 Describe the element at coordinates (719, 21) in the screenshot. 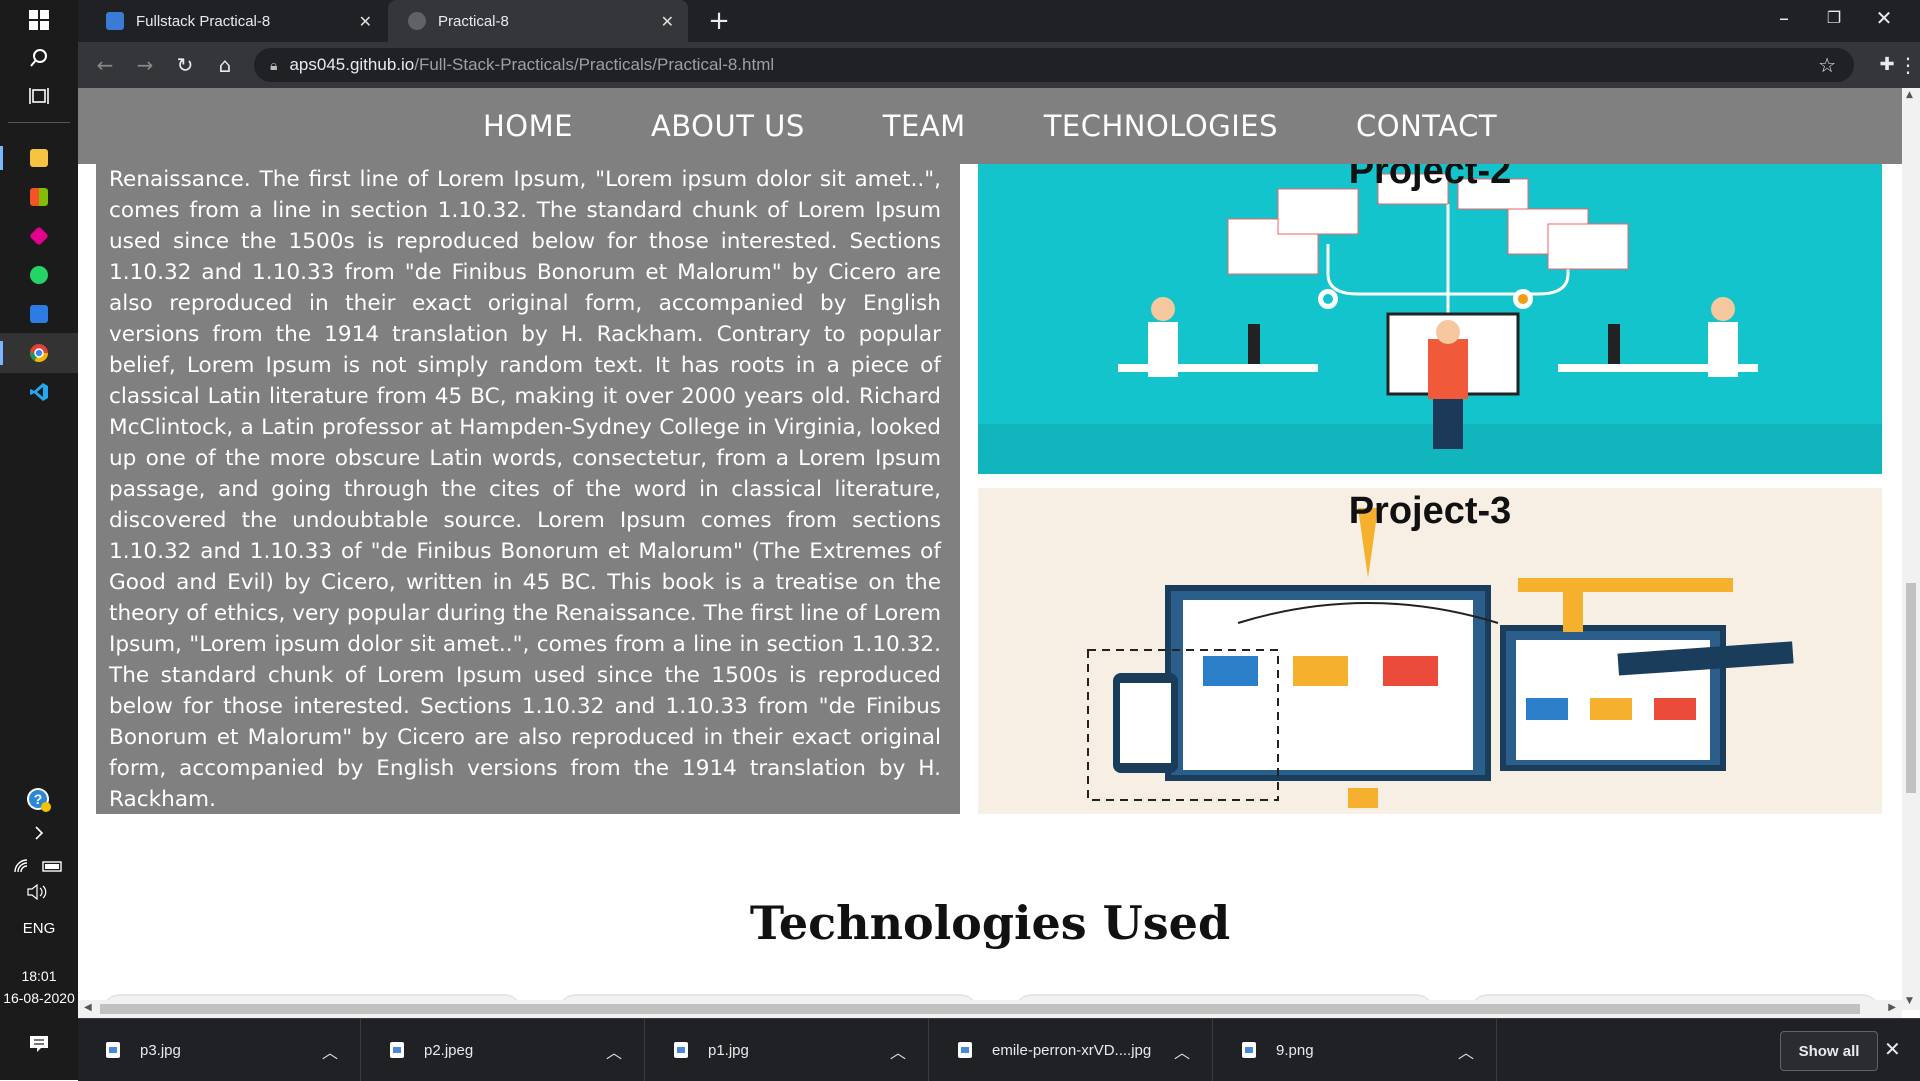

I see `new-tab-icon: +` at that location.